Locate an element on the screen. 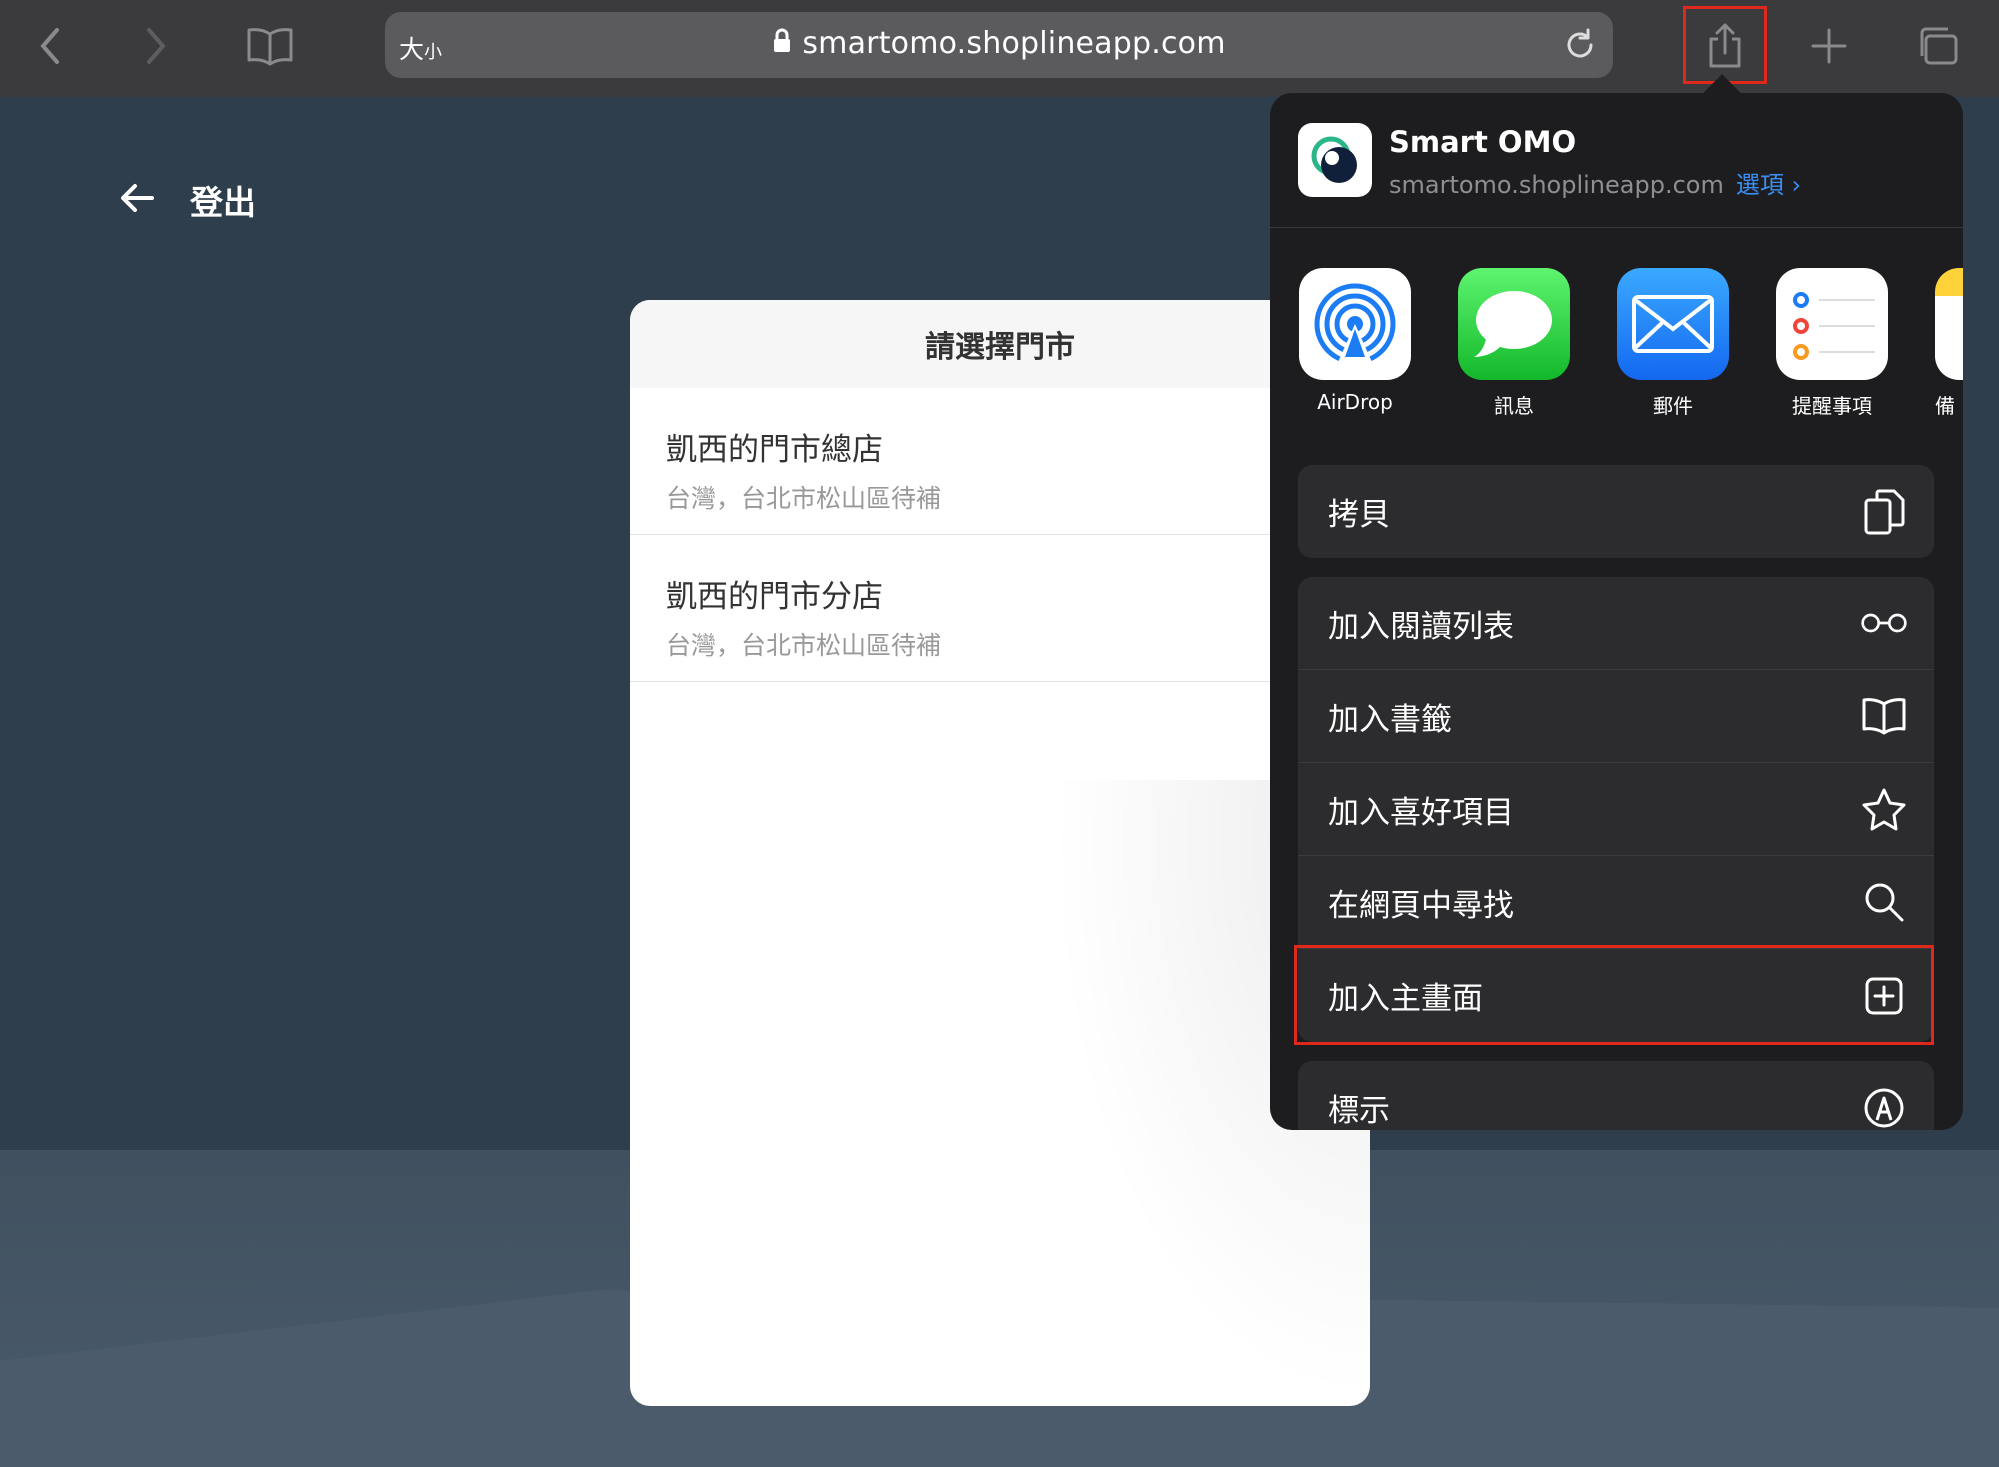 This screenshot has height=1467, width=1999. bookmarks-icon is located at coordinates (270, 46).